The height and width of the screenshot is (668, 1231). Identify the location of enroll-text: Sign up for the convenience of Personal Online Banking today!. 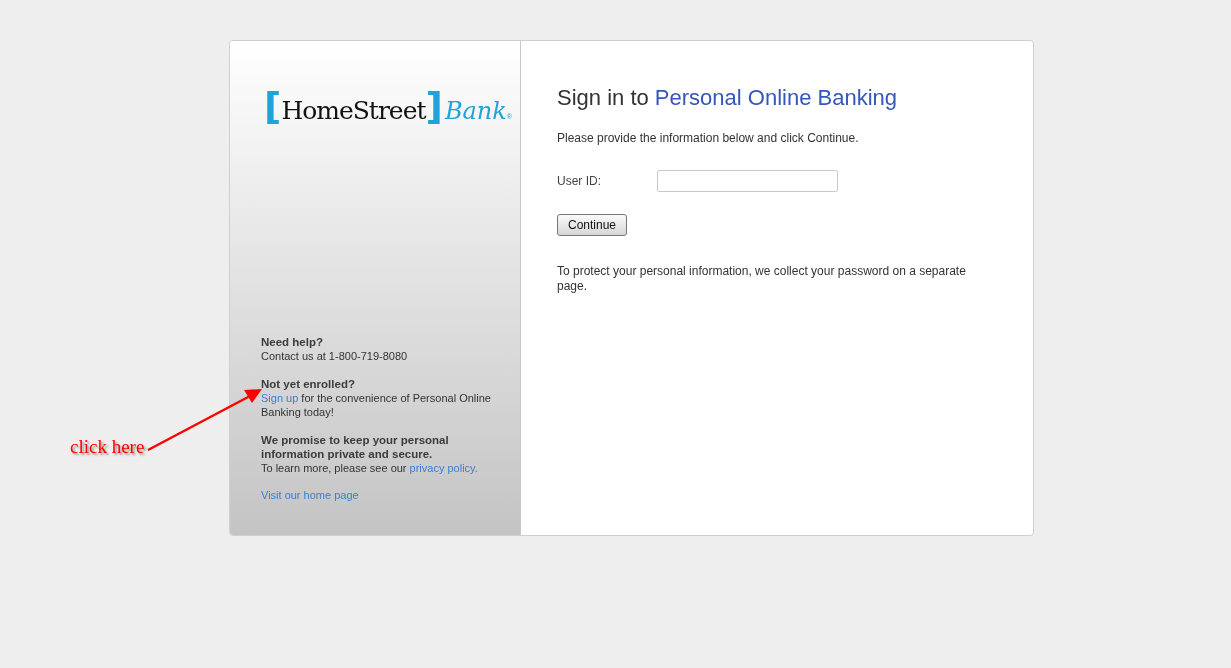
(376, 405).